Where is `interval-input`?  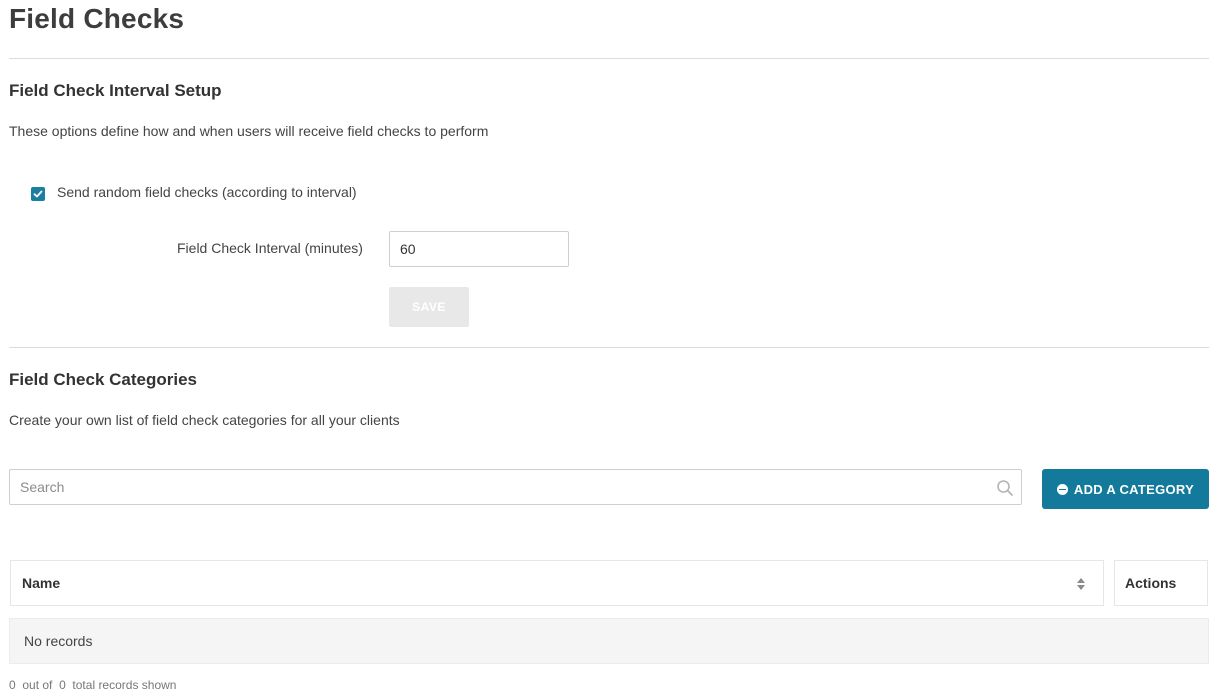 interval-input is located at coordinates (479, 249).